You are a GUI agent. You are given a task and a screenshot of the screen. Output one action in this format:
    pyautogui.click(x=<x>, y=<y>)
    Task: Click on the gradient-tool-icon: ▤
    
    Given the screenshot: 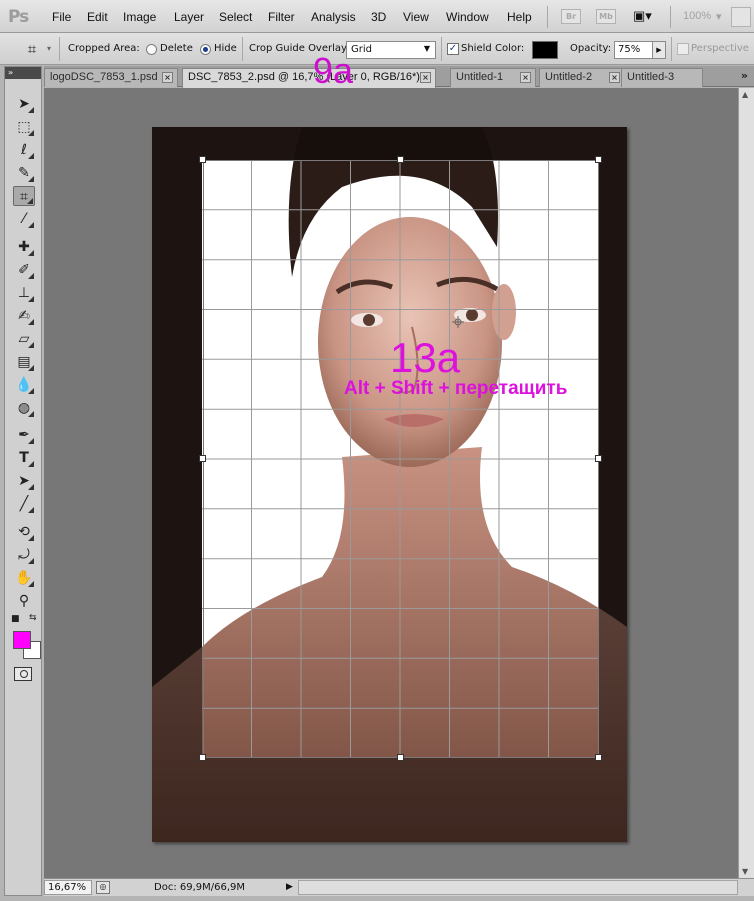 What is the action you would take?
    pyautogui.click(x=24, y=362)
    